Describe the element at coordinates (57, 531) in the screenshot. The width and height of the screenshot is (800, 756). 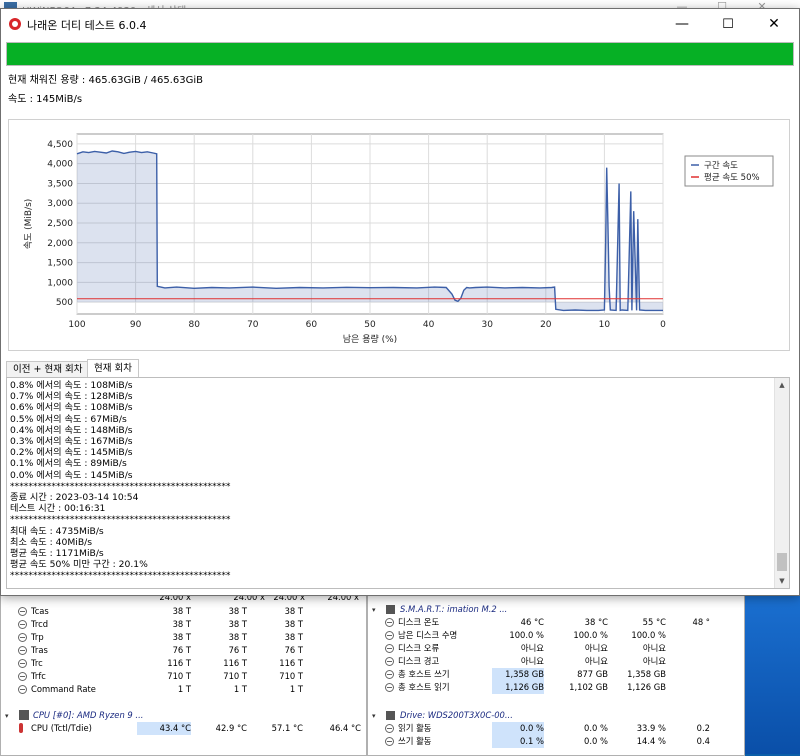
I see `log-line: 최대 속도 : 4735MiB/s` at that location.